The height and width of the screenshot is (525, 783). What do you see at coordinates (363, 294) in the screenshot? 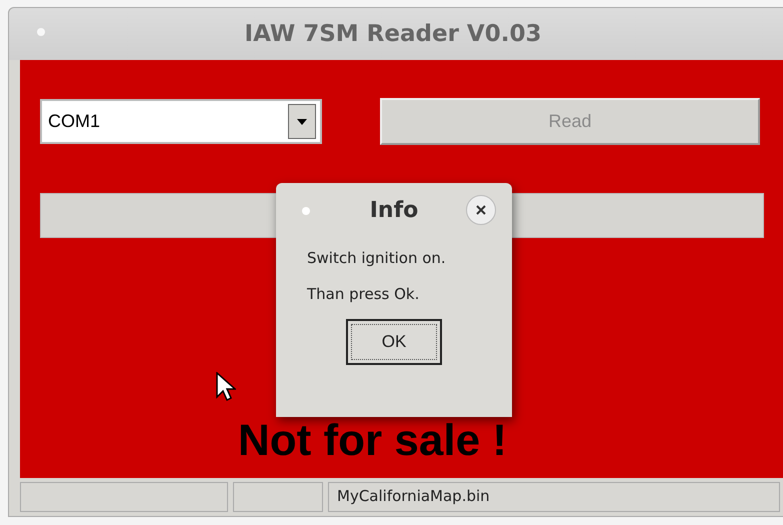
I see `dialog-message: Than press Ok.` at bounding box center [363, 294].